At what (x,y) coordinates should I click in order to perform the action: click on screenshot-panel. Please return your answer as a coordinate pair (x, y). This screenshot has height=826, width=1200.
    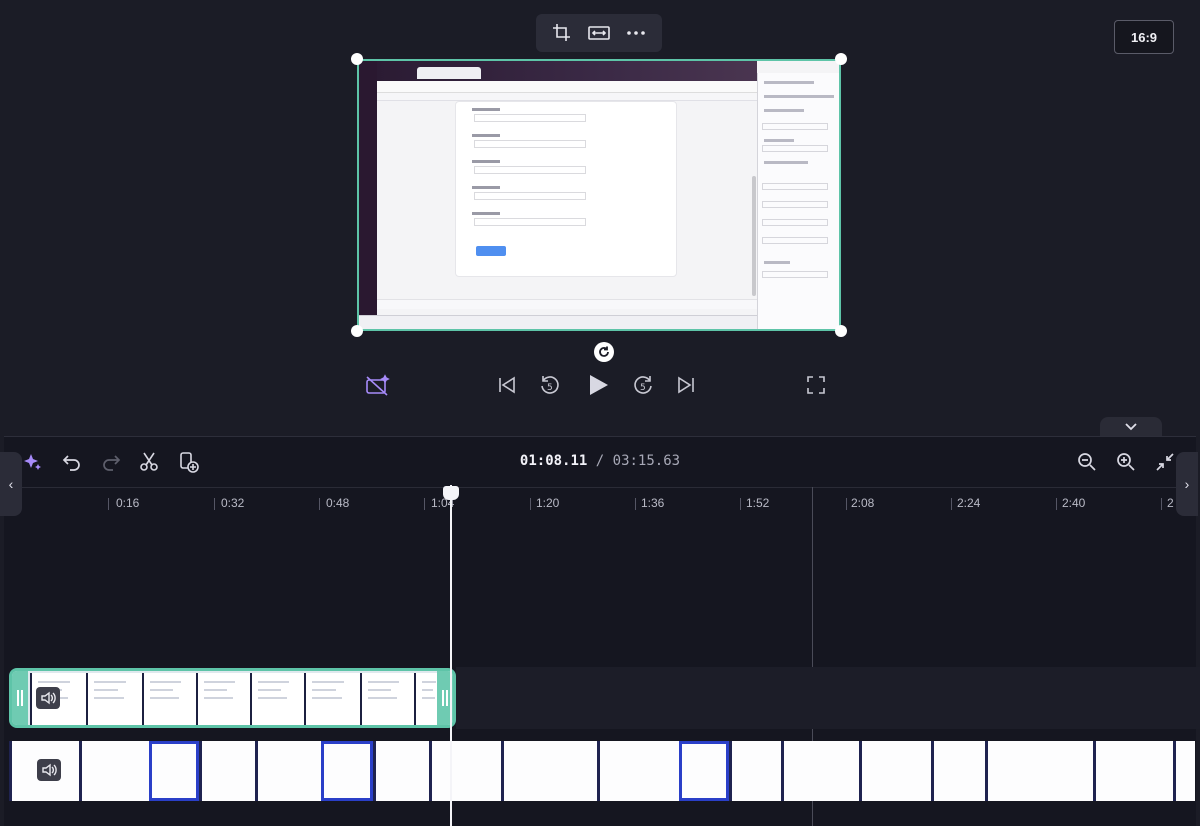
    Looking at the image, I should click on (798, 201).